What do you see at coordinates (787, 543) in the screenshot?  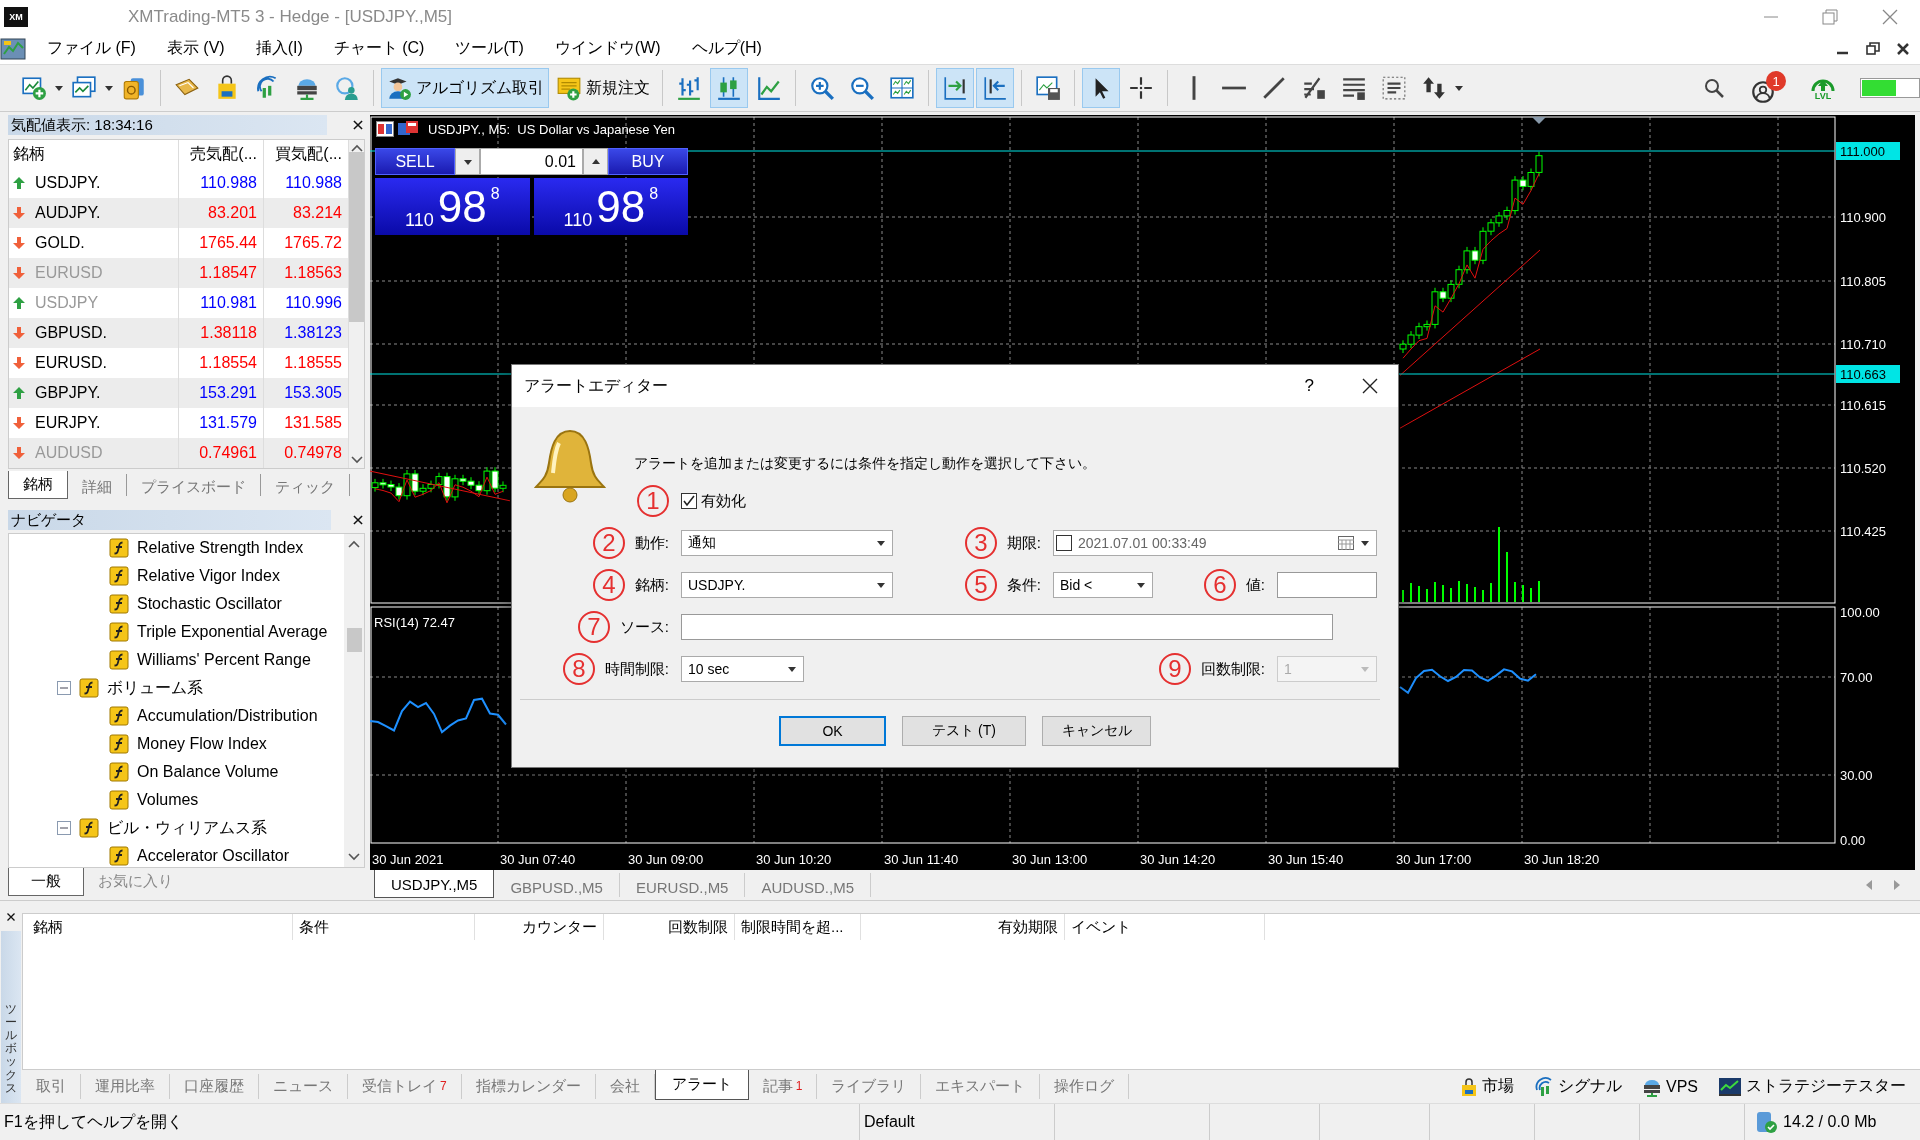 I see `dropdown: 通知` at bounding box center [787, 543].